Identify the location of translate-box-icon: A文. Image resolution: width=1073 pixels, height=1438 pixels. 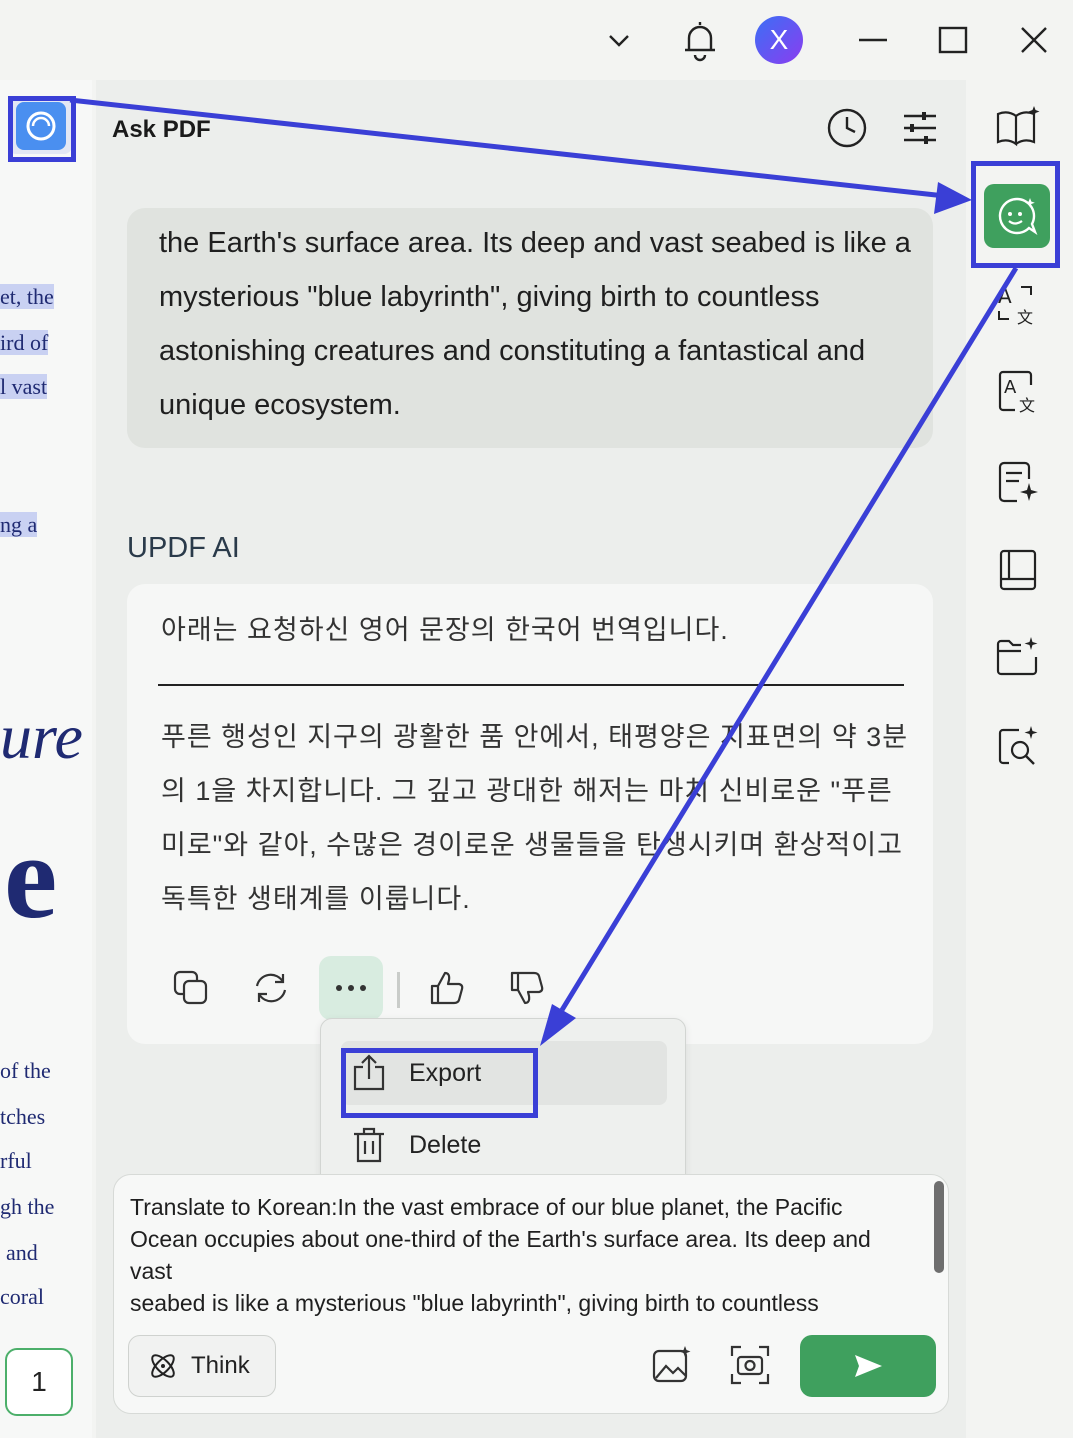
(1018, 392).